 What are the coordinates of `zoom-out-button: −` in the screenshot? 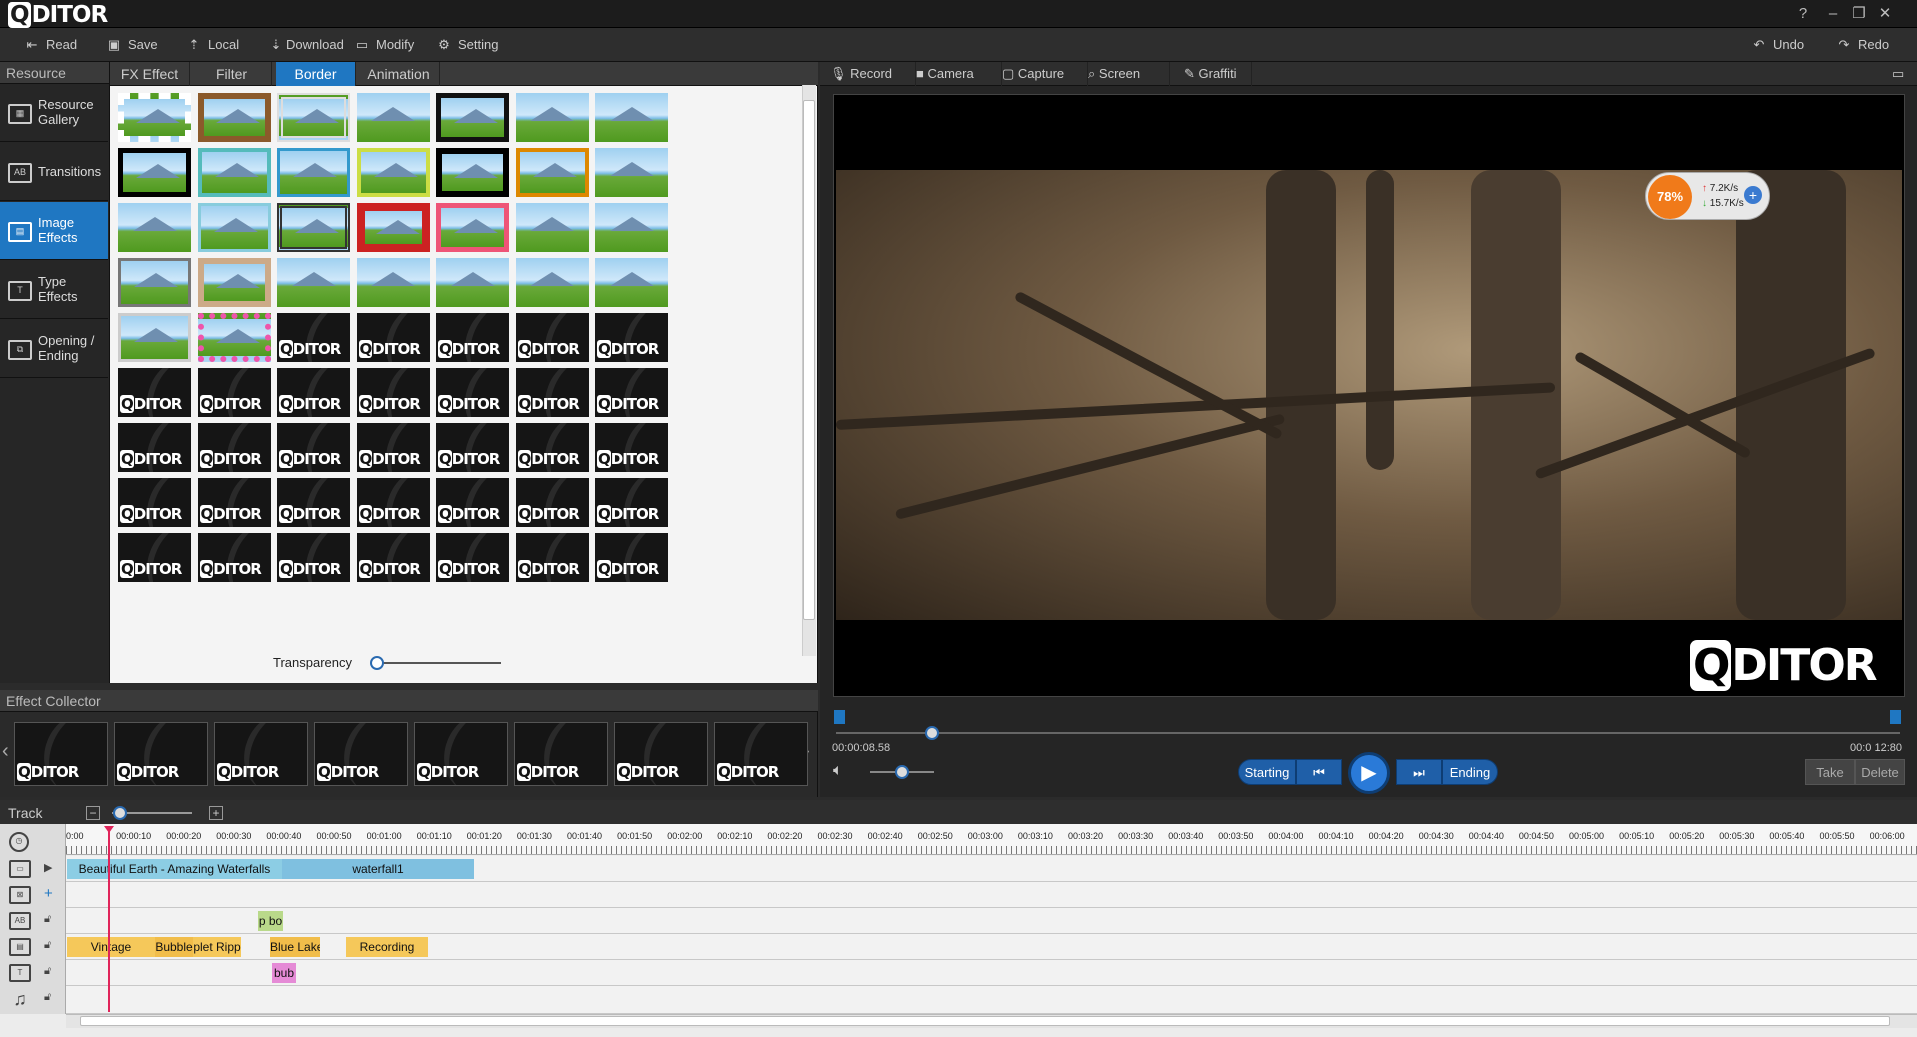 It's located at (93, 813).